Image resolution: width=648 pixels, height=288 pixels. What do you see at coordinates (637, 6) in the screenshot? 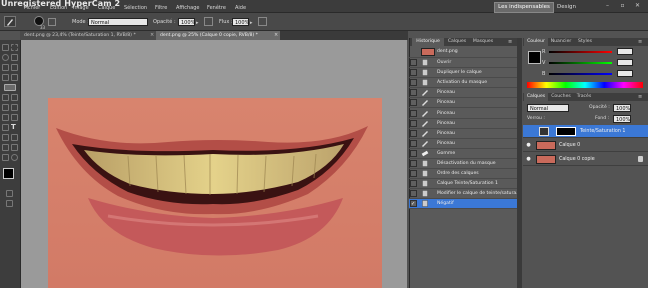
I see `close-icon: ✕` at bounding box center [637, 6].